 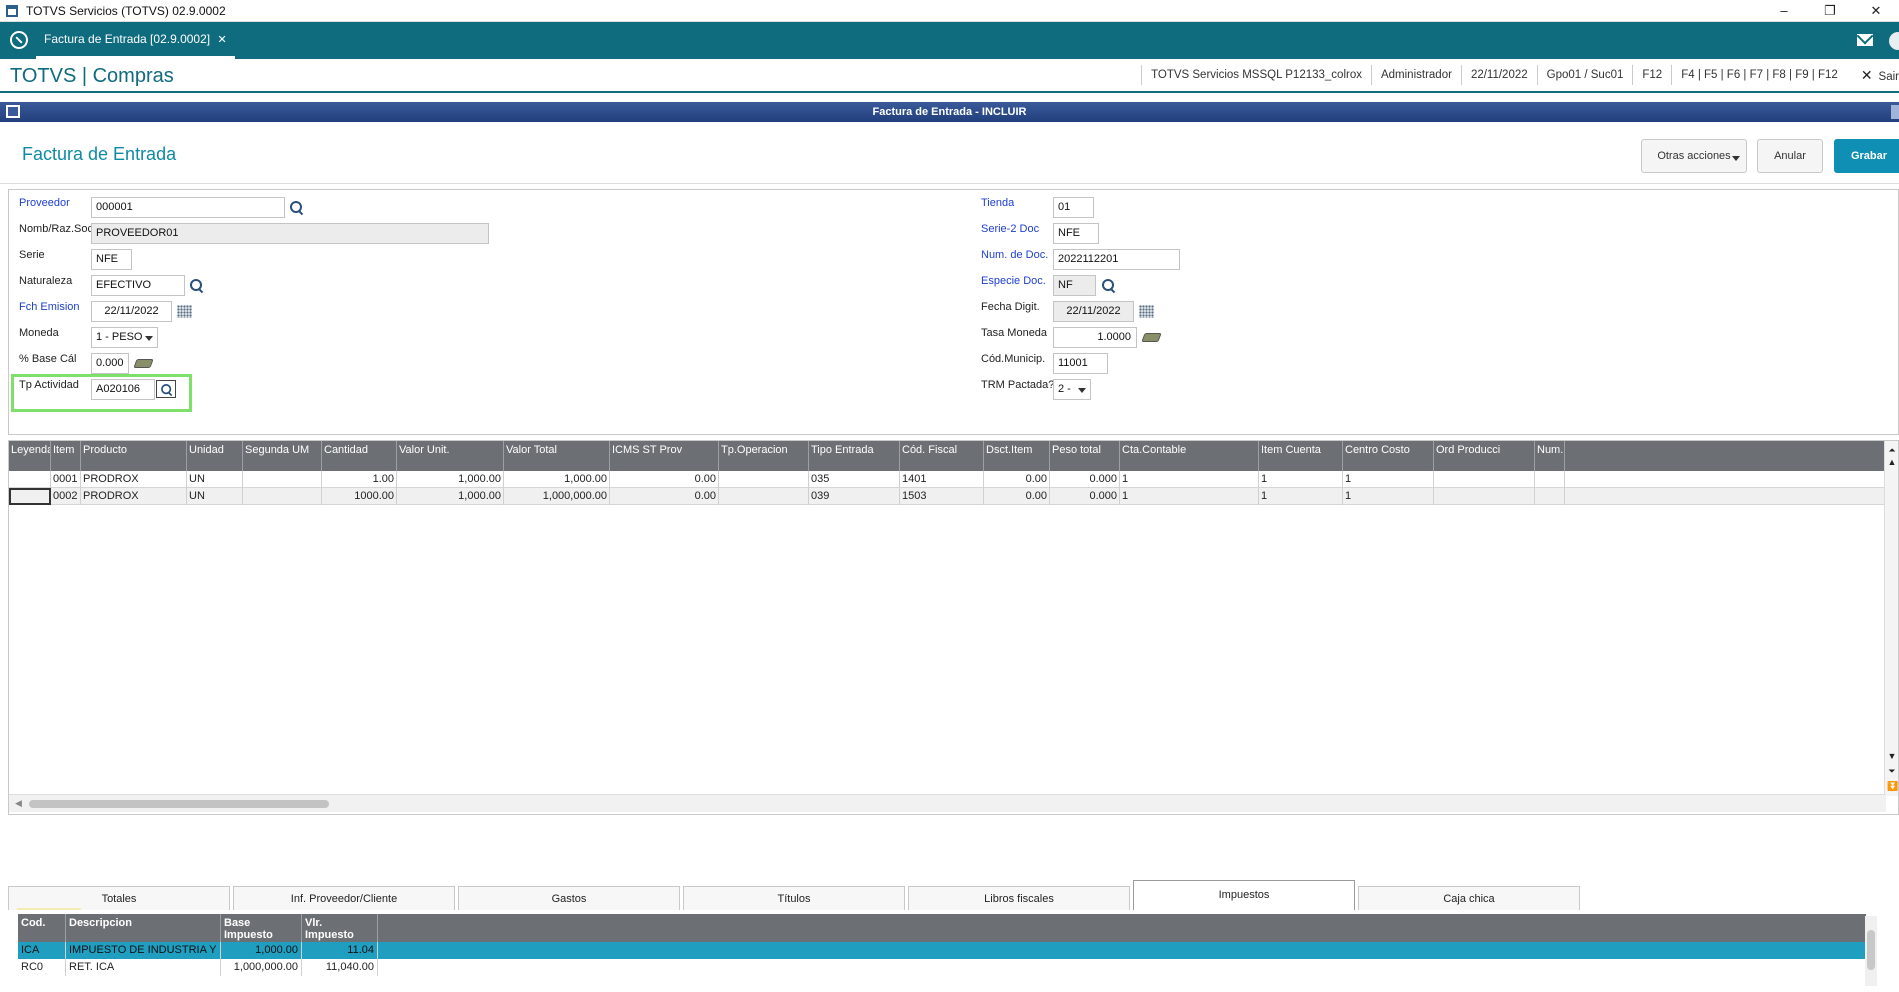 What do you see at coordinates (282, 456) in the screenshot?
I see `grid-col-header: Segunda UM` at bounding box center [282, 456].